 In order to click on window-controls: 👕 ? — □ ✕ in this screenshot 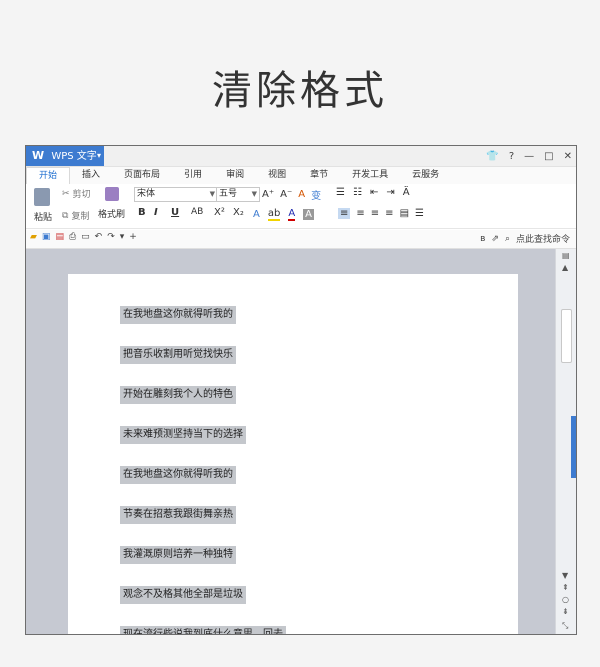, I will do `click(529, 156)`.